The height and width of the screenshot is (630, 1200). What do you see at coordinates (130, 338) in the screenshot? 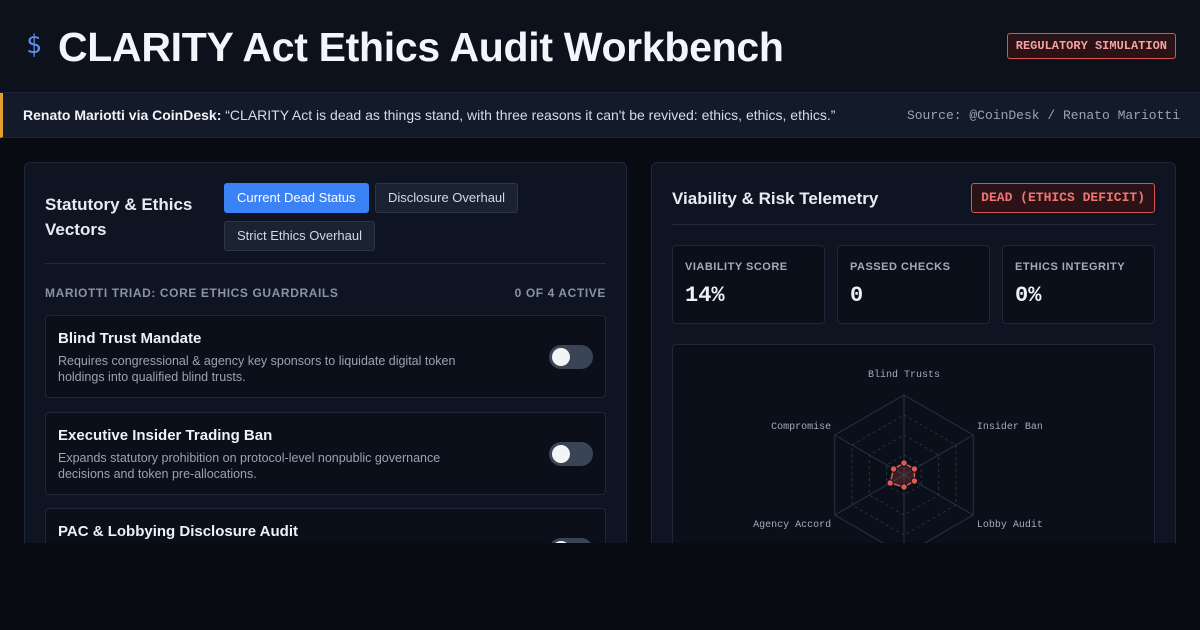
I see `guardrail-title: Blind Trust Mandate` at bounding box center [130, 338].